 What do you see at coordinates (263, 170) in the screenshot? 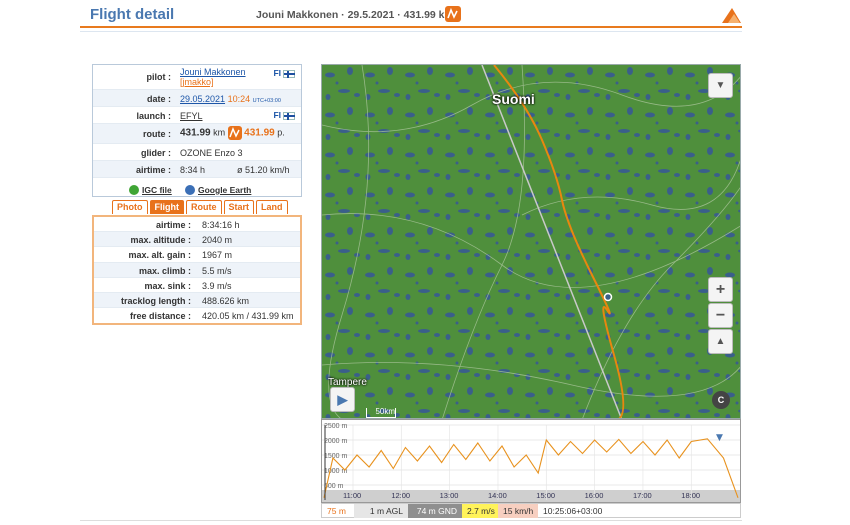
I see `average-speed: ø 51.20 km/h` at bounding box center [263, 170].